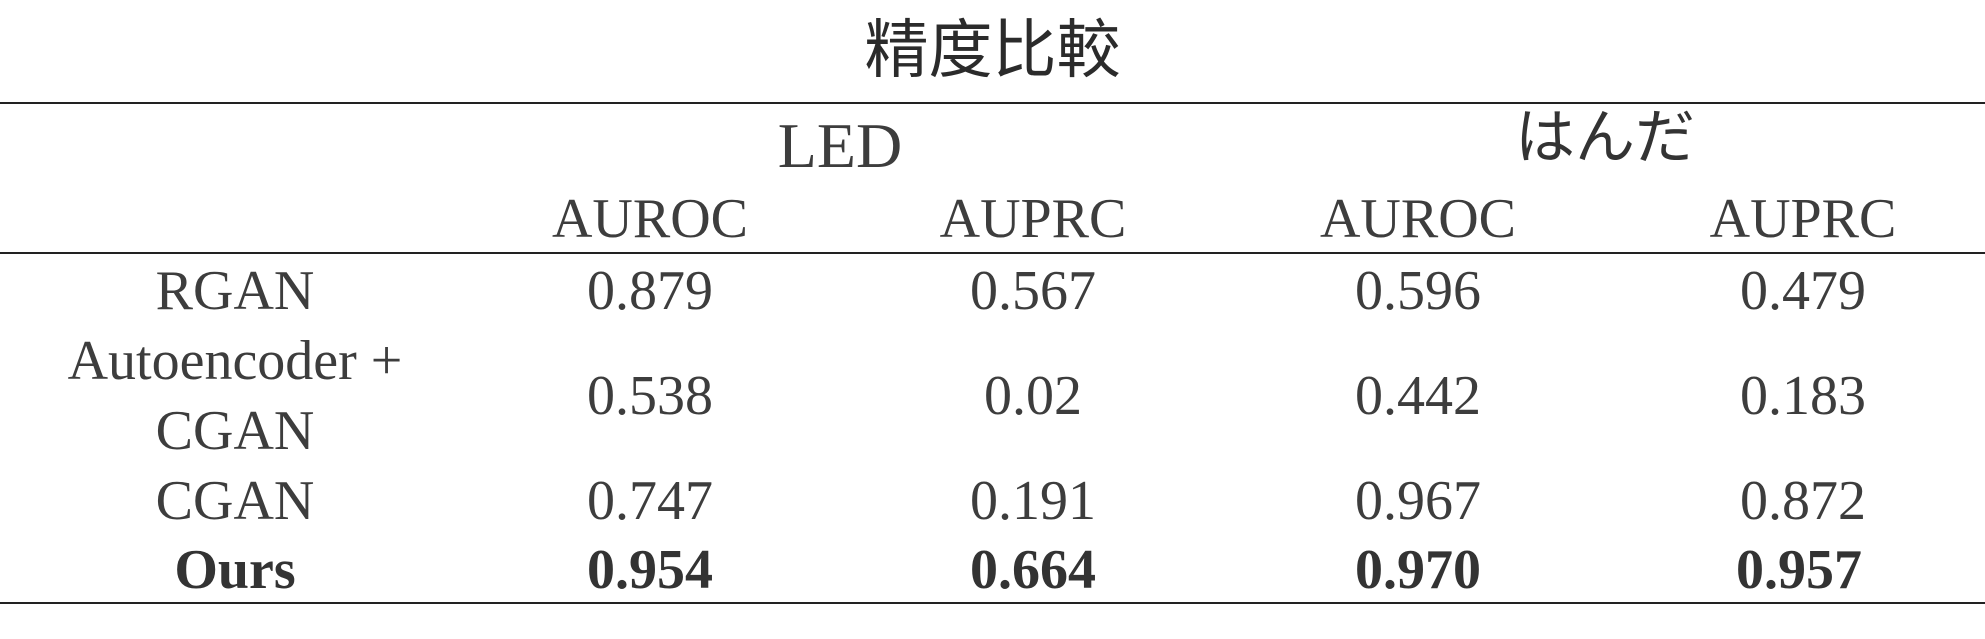  What do you see at coordinates (1033, 501) in the screenshot?
I see `value-cgan-led-auprc: 0.191` at bounding box center [1033, 501].